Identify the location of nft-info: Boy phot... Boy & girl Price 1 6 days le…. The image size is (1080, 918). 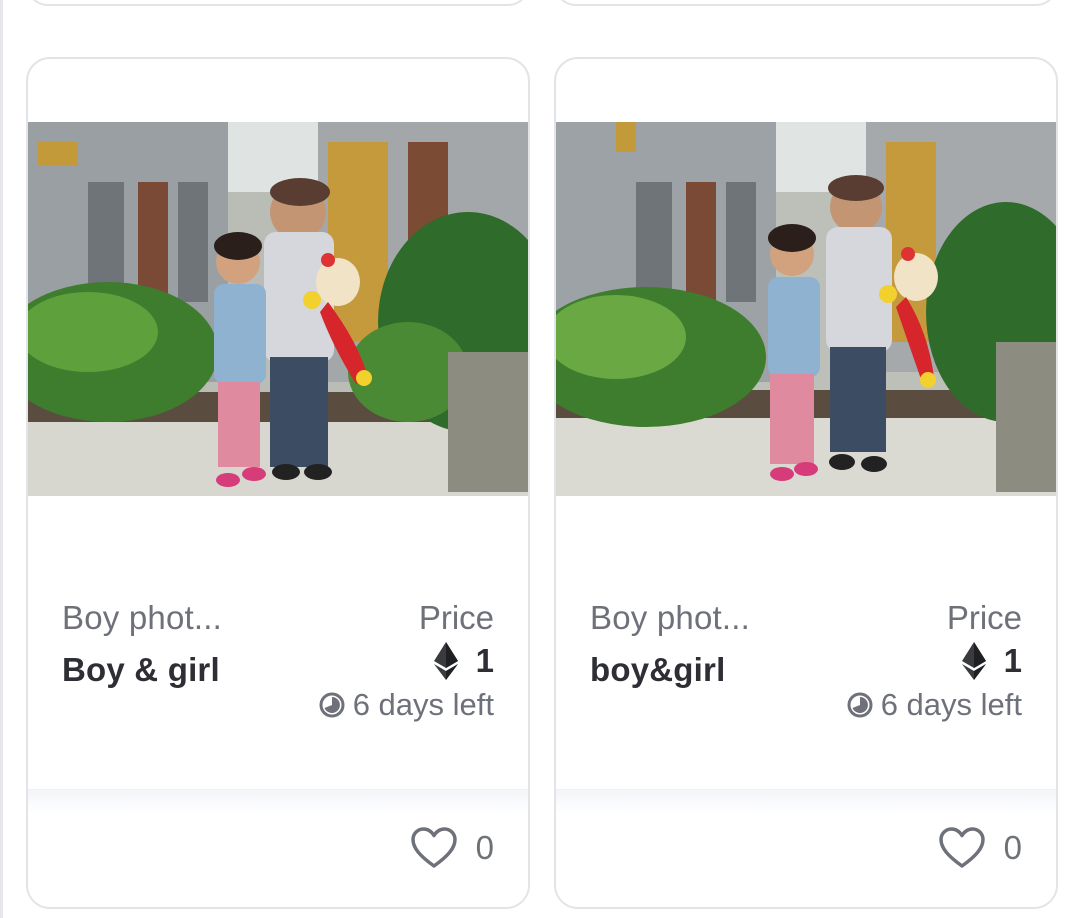
(278, 660).